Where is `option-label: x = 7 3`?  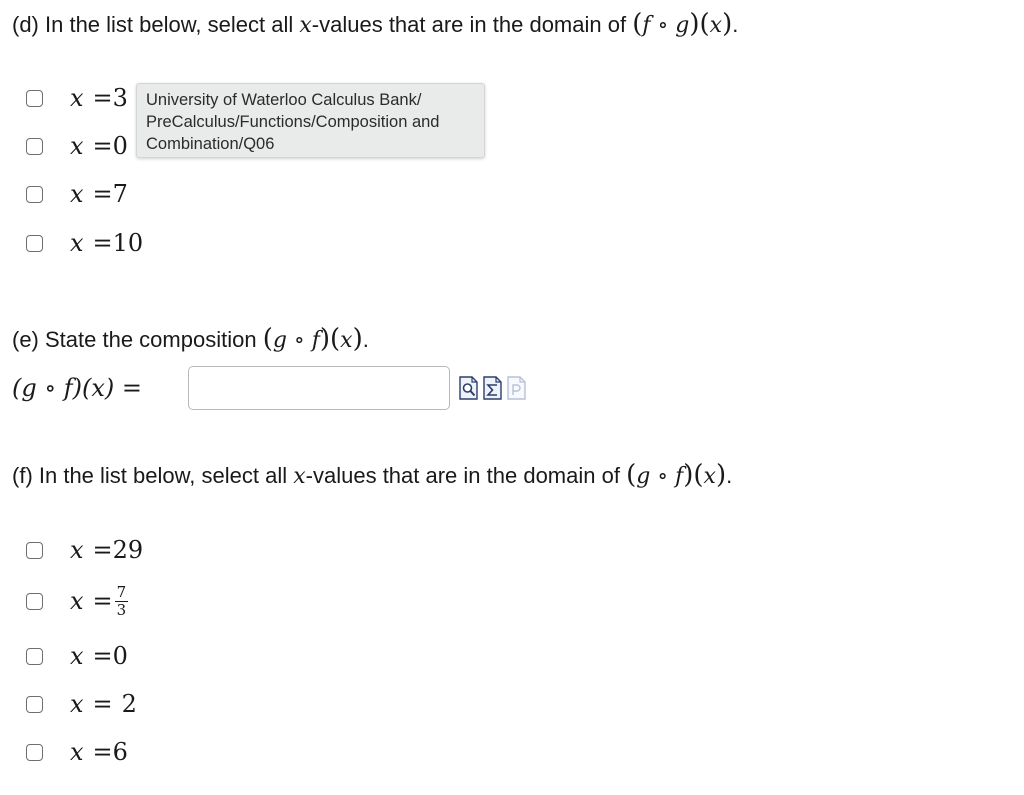 option-label: x = 7 3 is located at coordinates (99, 600).